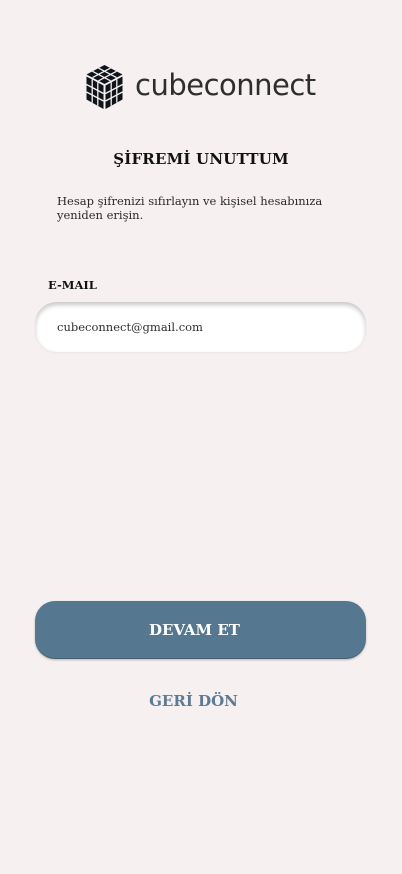 This screenshot has height=874, width=402. I want to click on back-link: GERİ DÖN, so click(193, 701).